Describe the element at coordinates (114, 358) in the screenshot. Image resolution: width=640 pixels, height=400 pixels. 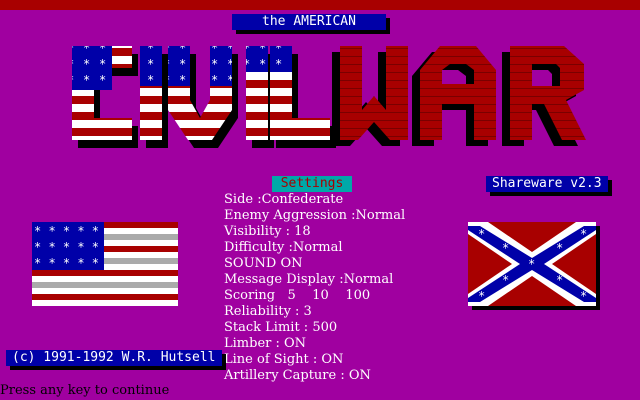
I see `copyright-notice: (c) 1991-1992 W.R. Hutsell` at that location.